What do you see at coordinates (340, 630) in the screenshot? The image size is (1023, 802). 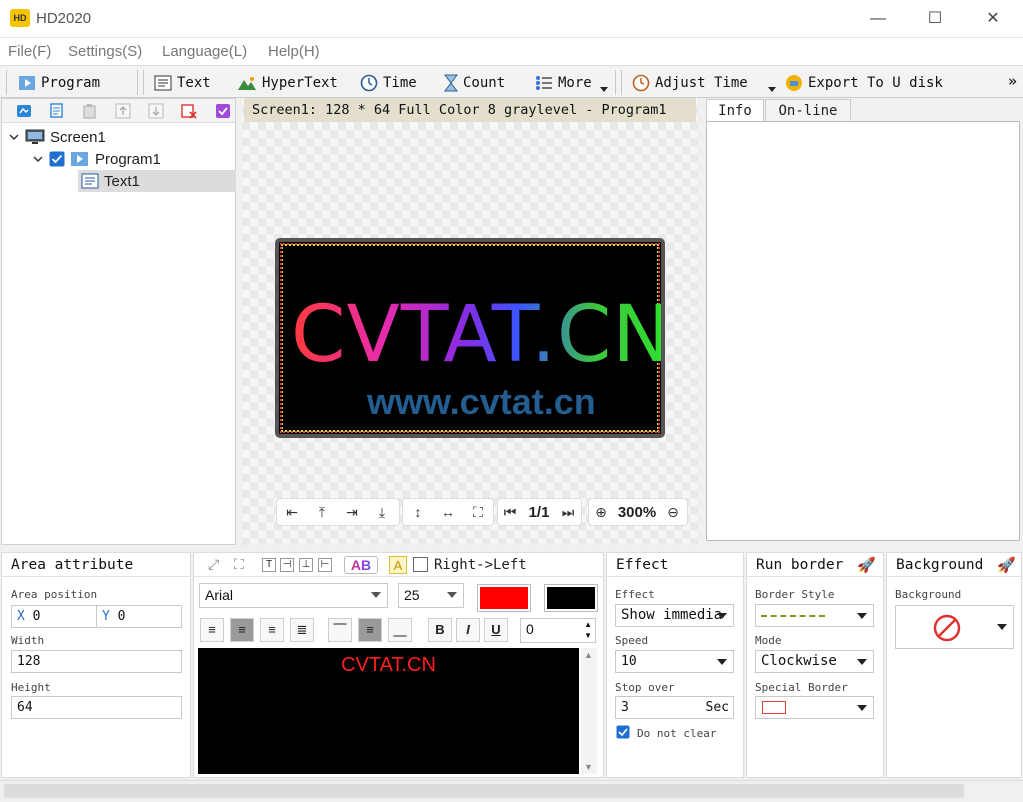 I see `valign-top-button: ⎺` at bounding box center [340, 630].